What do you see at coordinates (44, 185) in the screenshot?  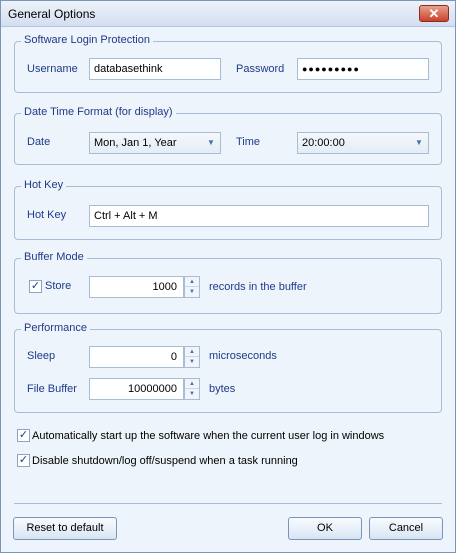 I see `hotkey-legend: Hot Key` at bounding box center [44, 185].